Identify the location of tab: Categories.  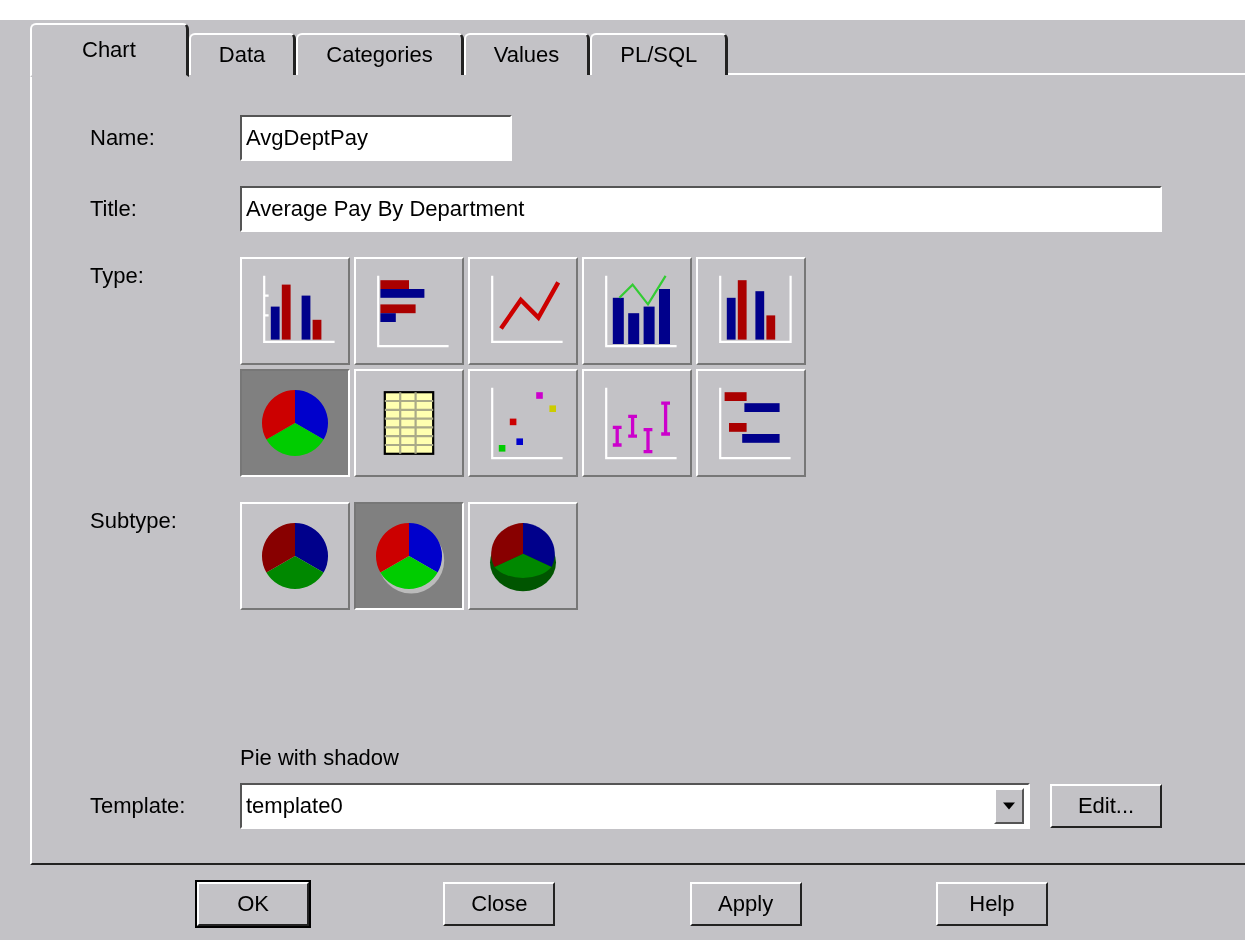
(380, 54).